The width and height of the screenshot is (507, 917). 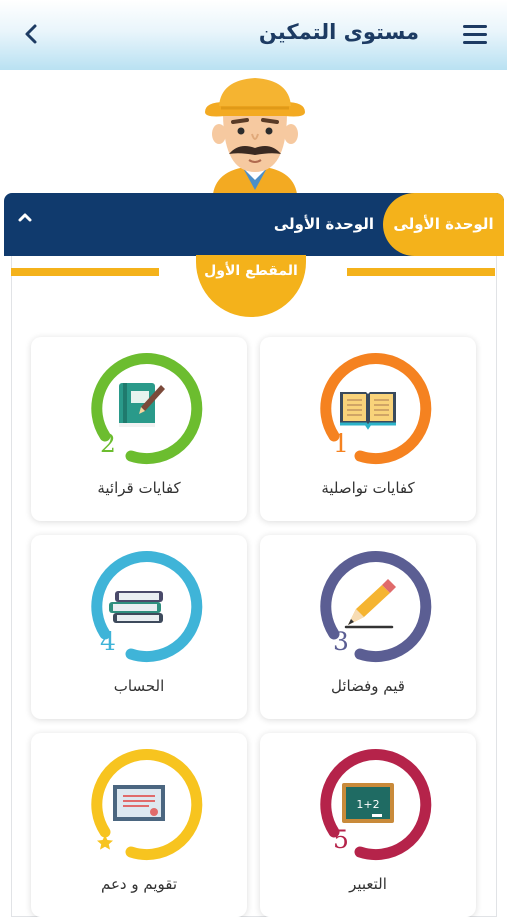 I want to click on unit-tab-active: الوحدة الأولى, so click(x=443, y=224).